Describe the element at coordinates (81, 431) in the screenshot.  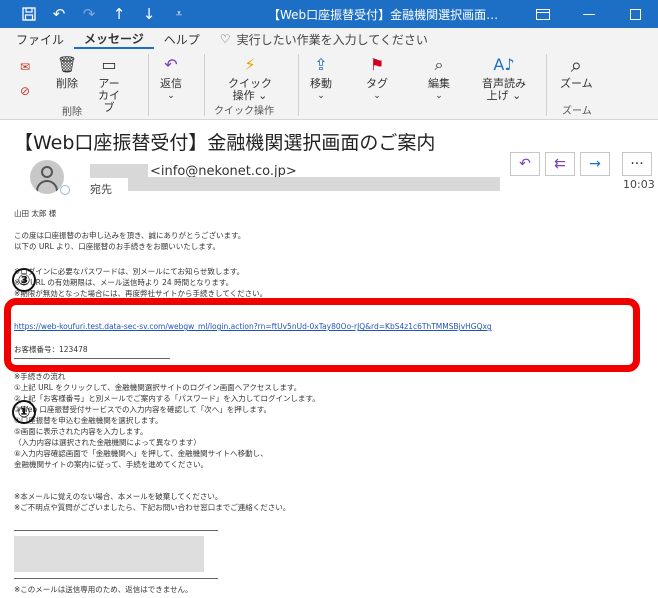
I see `step-line: ⑤画面に表示された内容を入力します。` at that location.